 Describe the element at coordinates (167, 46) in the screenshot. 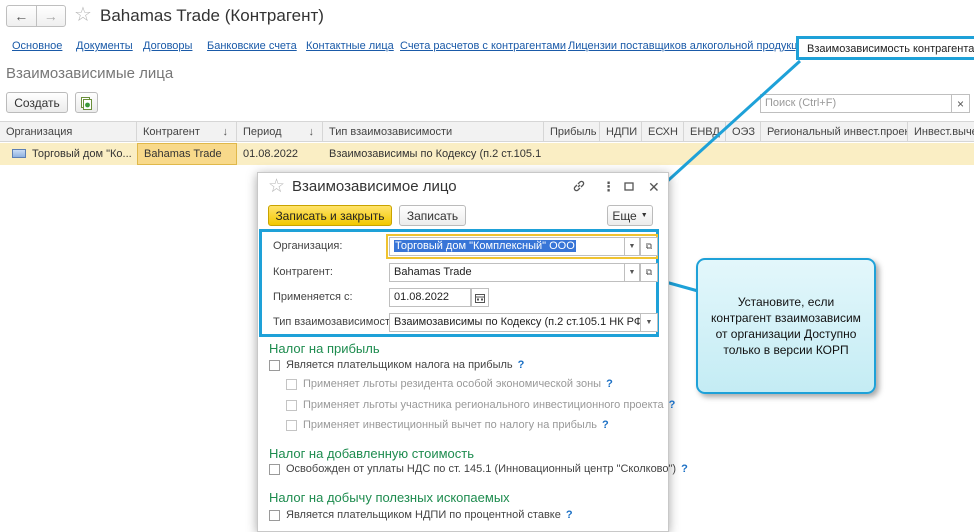

I see `tab-contracts: Договоры` at that location.